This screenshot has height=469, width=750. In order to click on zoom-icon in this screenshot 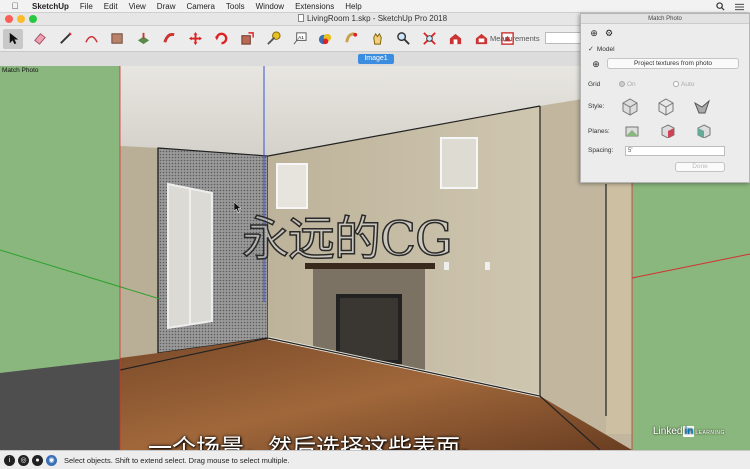, I will do `click(403, 38)`.